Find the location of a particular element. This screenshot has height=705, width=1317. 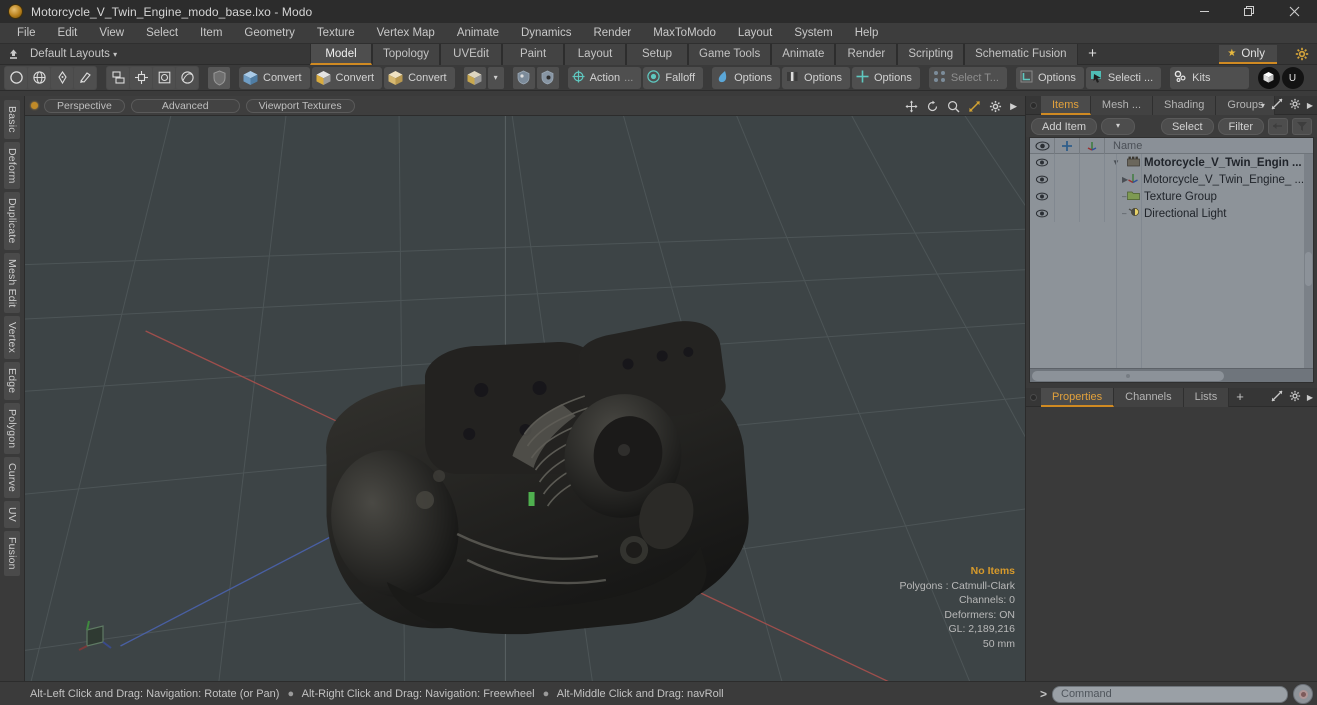

smooth-icon is located at coordinates (187, 77).